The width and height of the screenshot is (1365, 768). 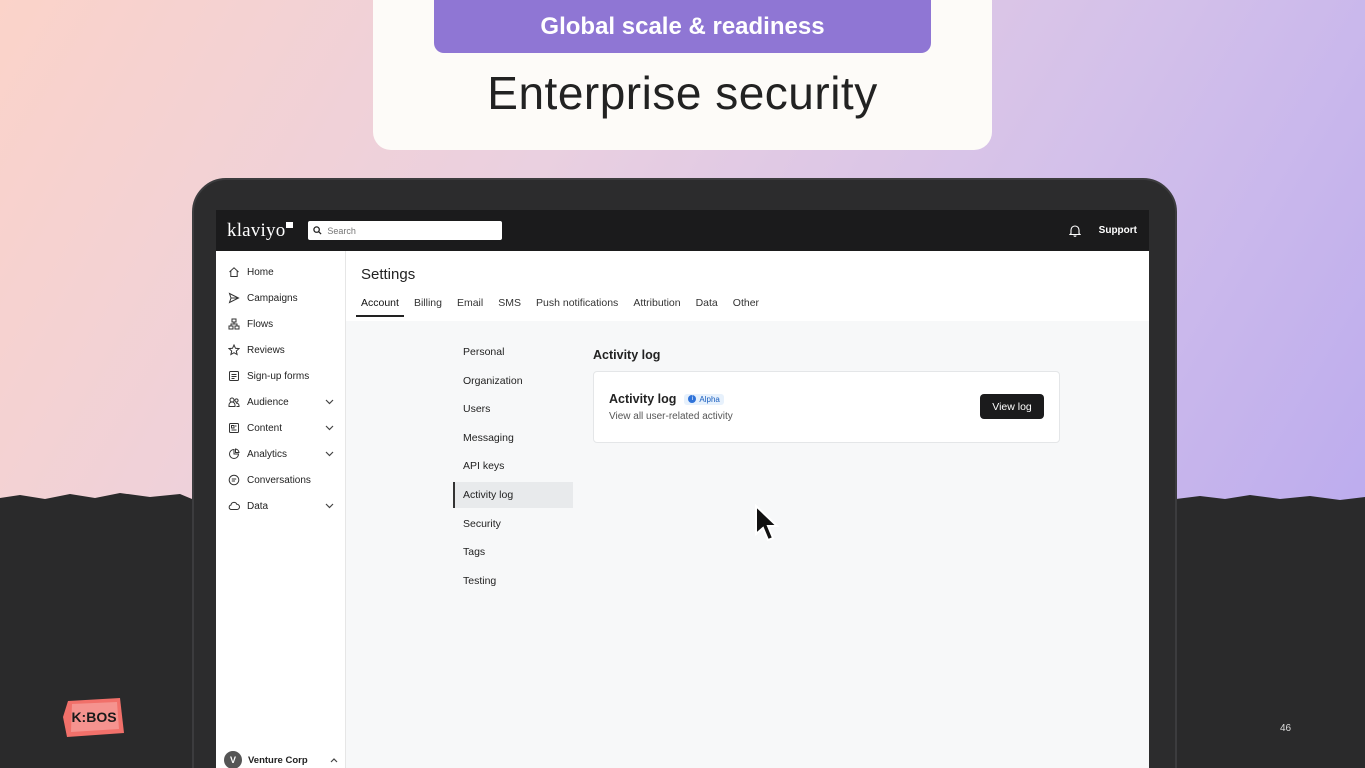 What do you see at coordinates (767, 523) in the screenshot?
I see `mouse-cursor-icon` at bounding box center [767, 523].